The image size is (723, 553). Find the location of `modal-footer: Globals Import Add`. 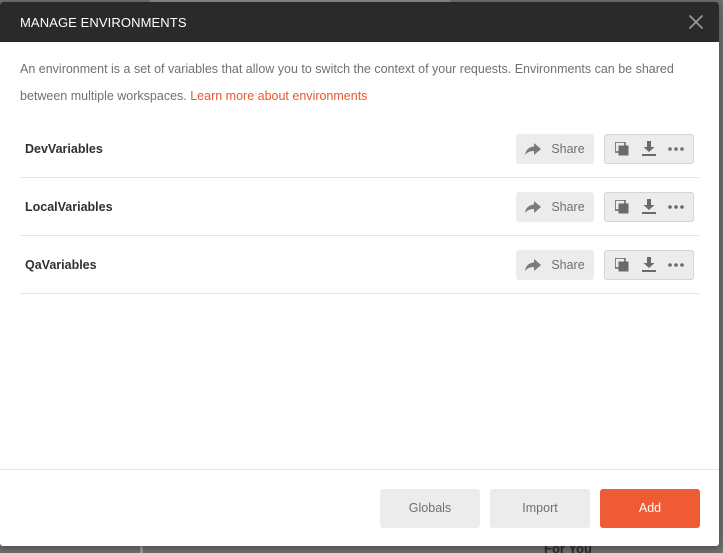

modal-footer: Globals Import Add is located at coordinates (359, 507).